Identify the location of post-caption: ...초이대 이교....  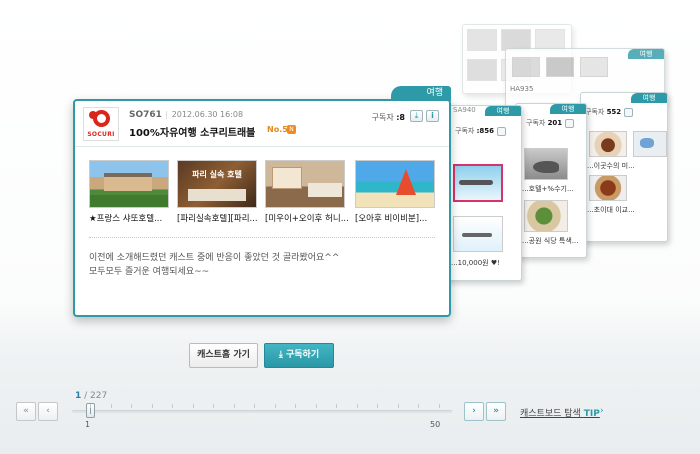
(611, 210).